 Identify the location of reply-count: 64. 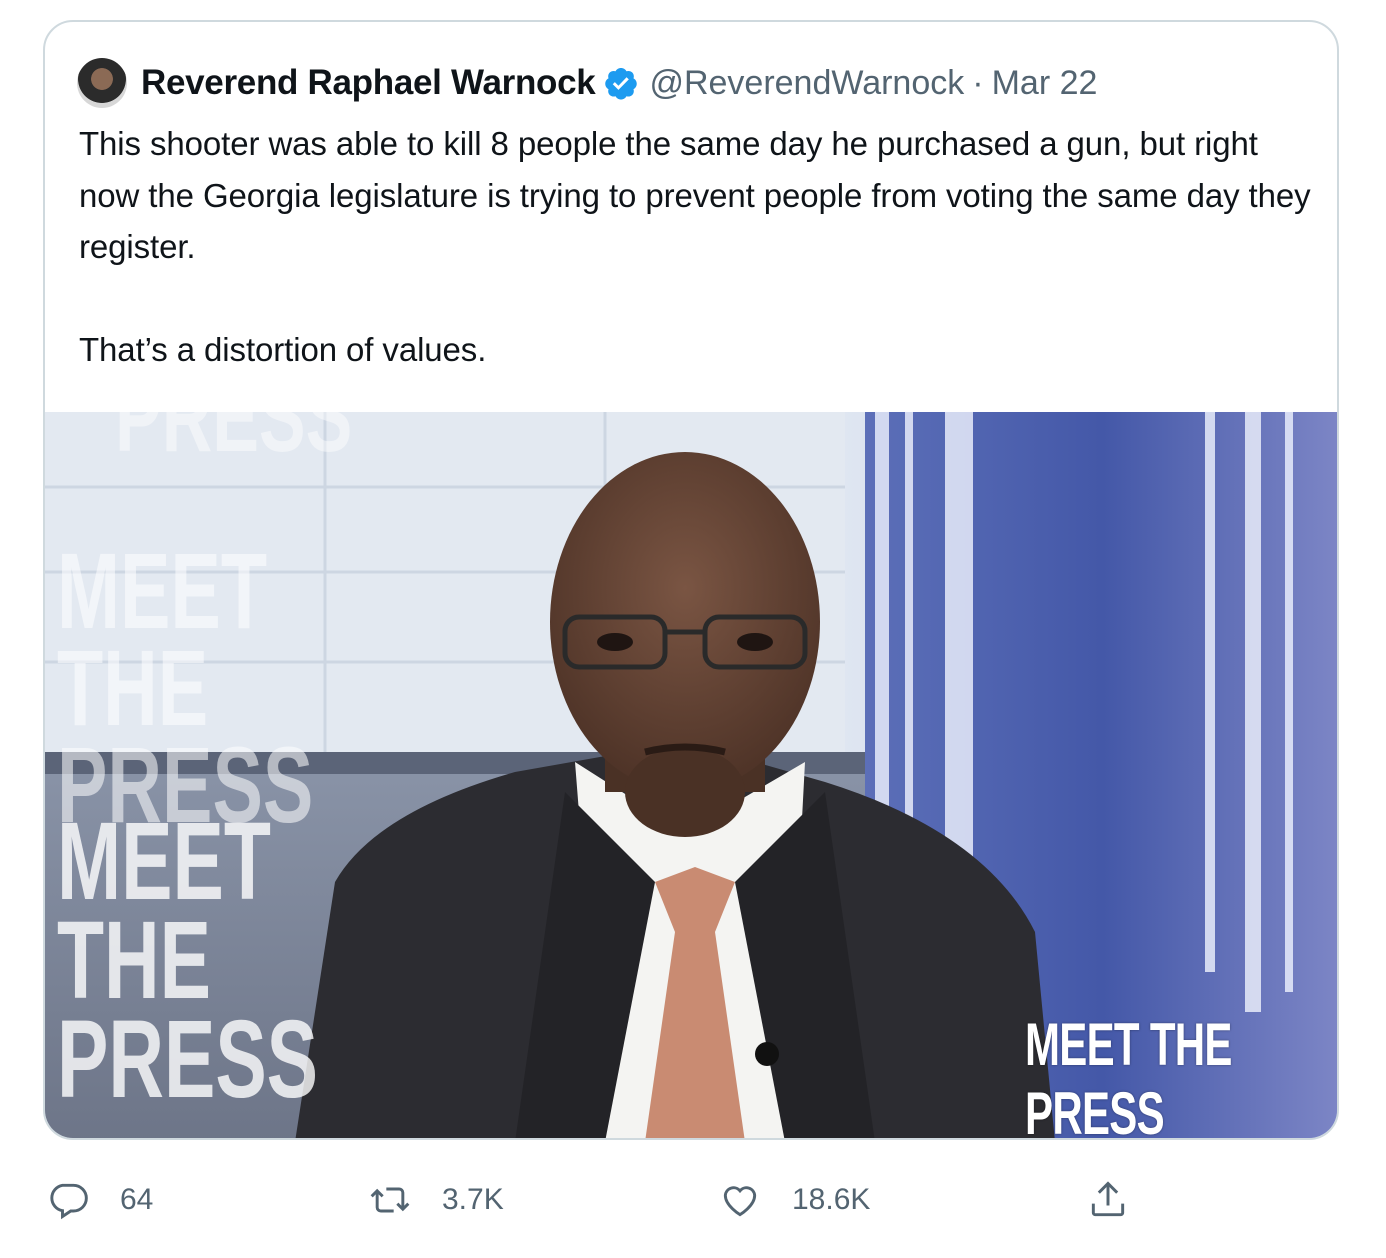
(137, 1199).